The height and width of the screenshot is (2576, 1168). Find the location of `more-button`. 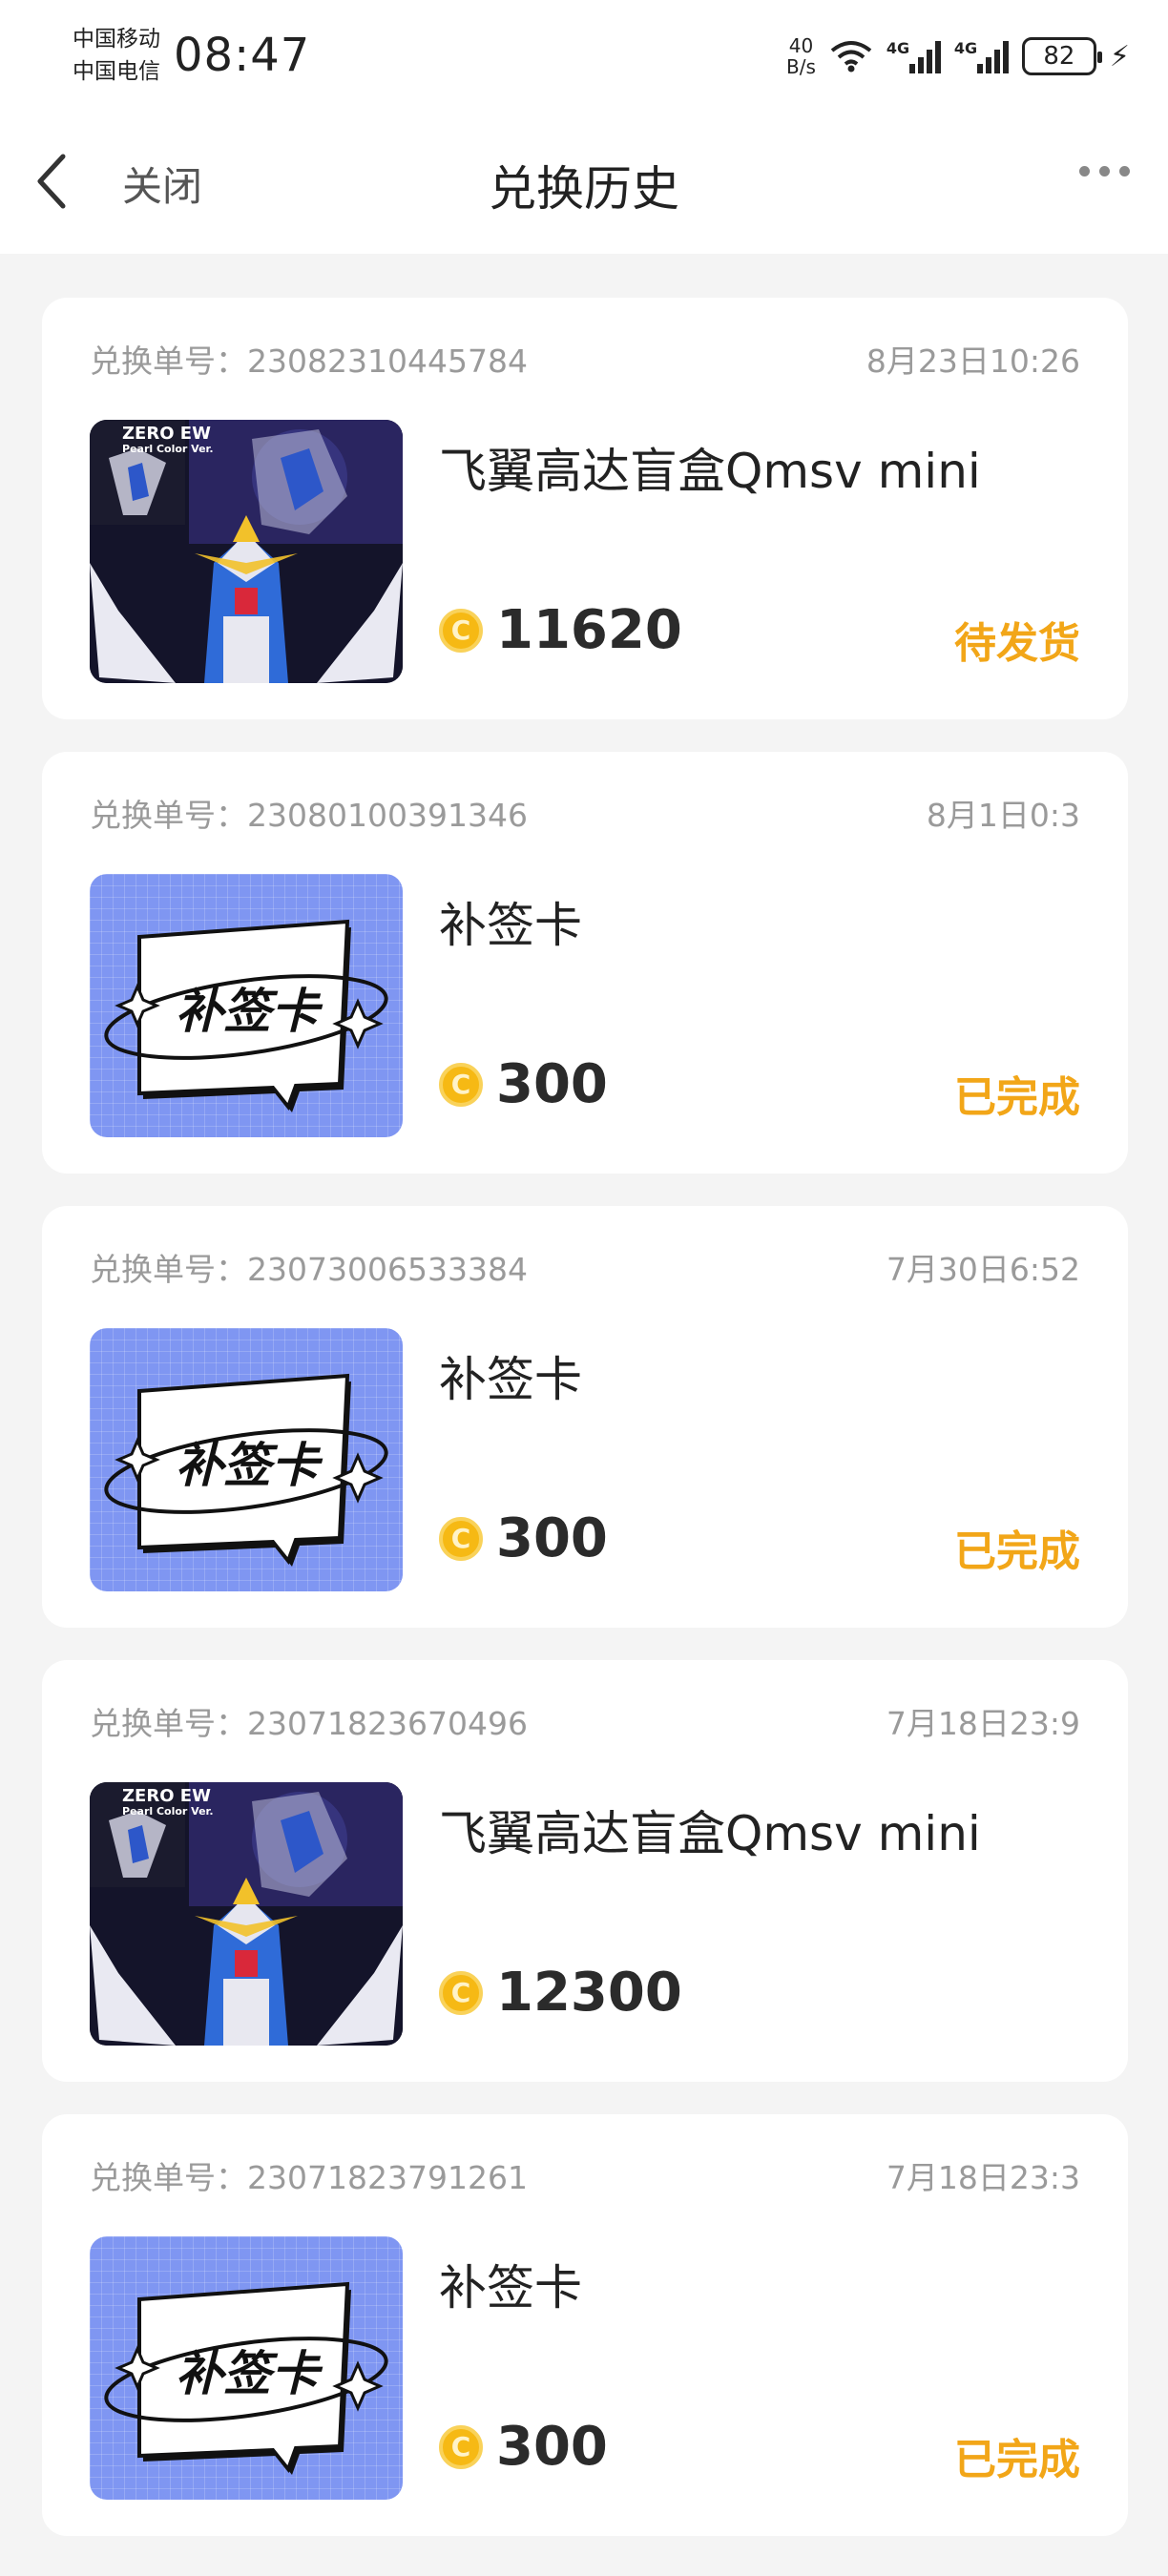

more-button is located at coordinates (1104, 171).